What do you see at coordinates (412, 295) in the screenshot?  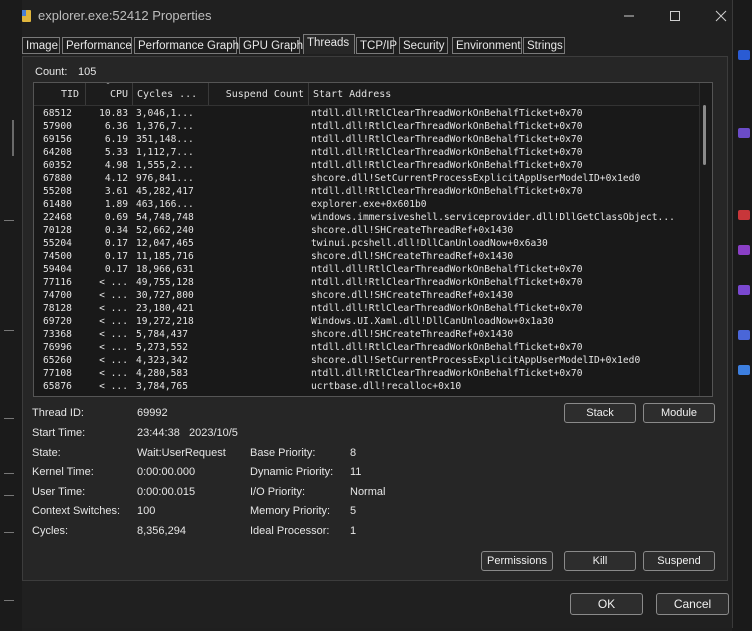 I see `thread-start-address: shcore.dll!SHCreateThreadRef+0x1430` at bounding box center [412, 295].